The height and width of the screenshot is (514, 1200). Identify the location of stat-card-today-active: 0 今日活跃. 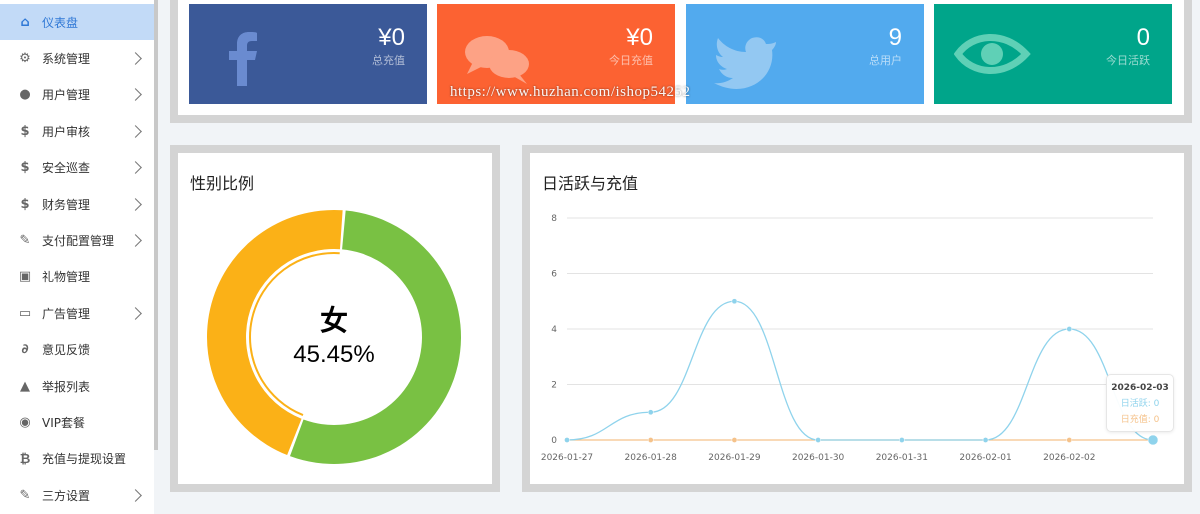
(1053, 54).